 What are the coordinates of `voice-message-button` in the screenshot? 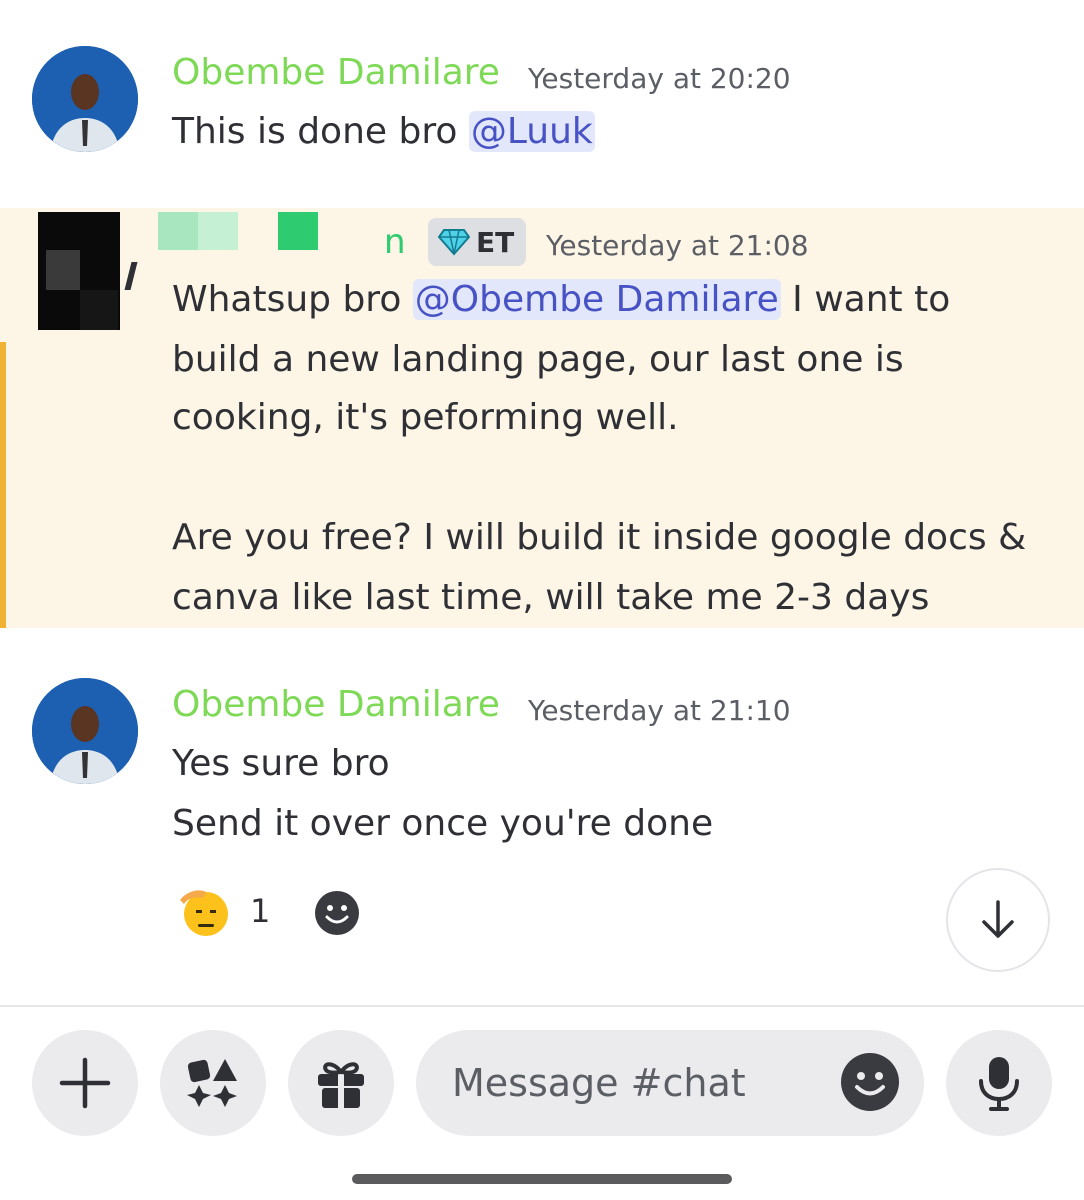 It's located at (999, 1083).